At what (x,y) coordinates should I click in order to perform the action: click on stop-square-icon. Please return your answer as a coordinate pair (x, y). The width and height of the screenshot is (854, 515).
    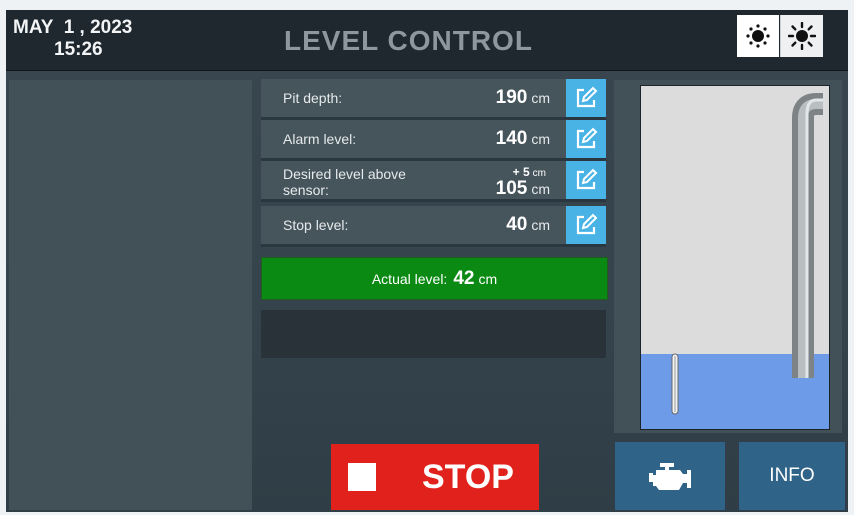
    Looking at the image, I should click on (362, 477).